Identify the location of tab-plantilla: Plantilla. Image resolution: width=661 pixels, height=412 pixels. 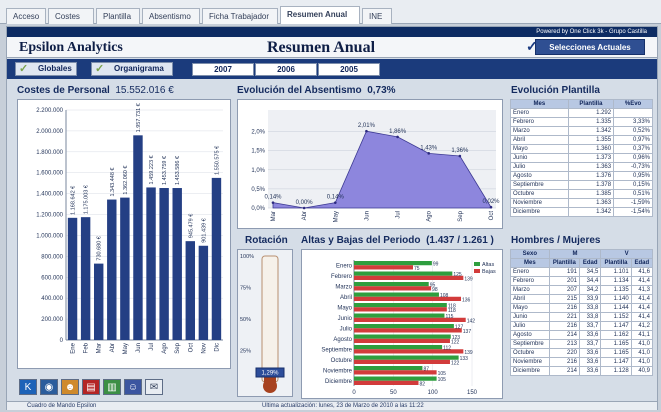
(118, 16).